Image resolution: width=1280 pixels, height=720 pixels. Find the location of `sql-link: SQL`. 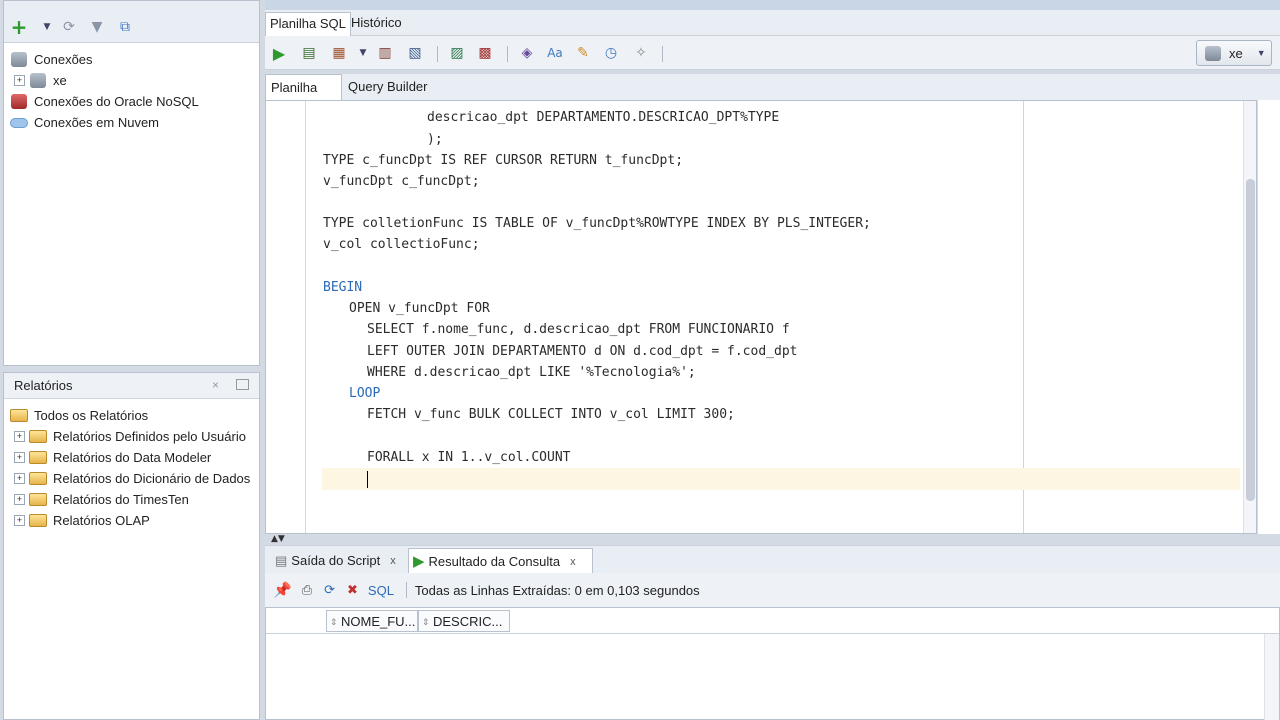

sql-link: SQL is located at coordinates (381, 590).